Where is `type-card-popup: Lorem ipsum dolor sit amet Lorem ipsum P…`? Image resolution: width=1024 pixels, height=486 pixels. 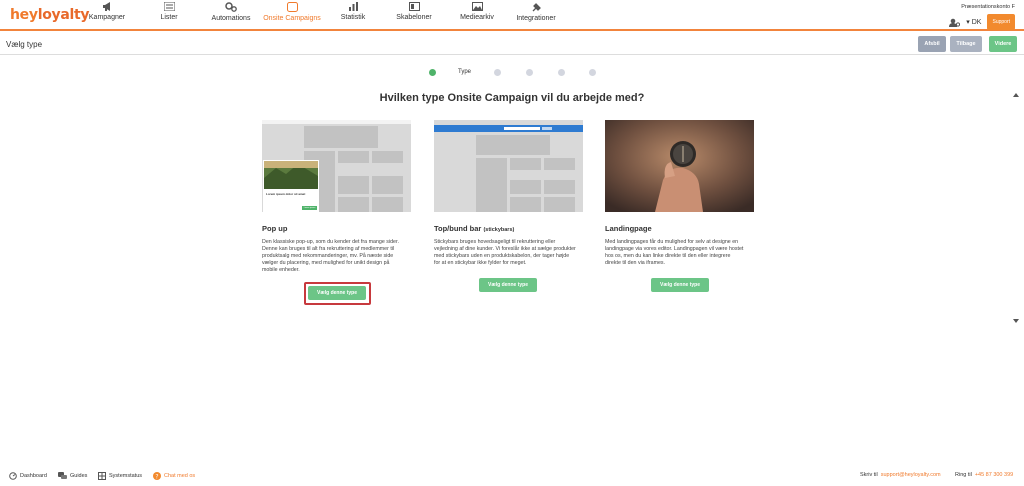
type-card-popup: Lorem ipsum dolor sit amet Lorem ipsum P… is located at coordinates (337, 197).